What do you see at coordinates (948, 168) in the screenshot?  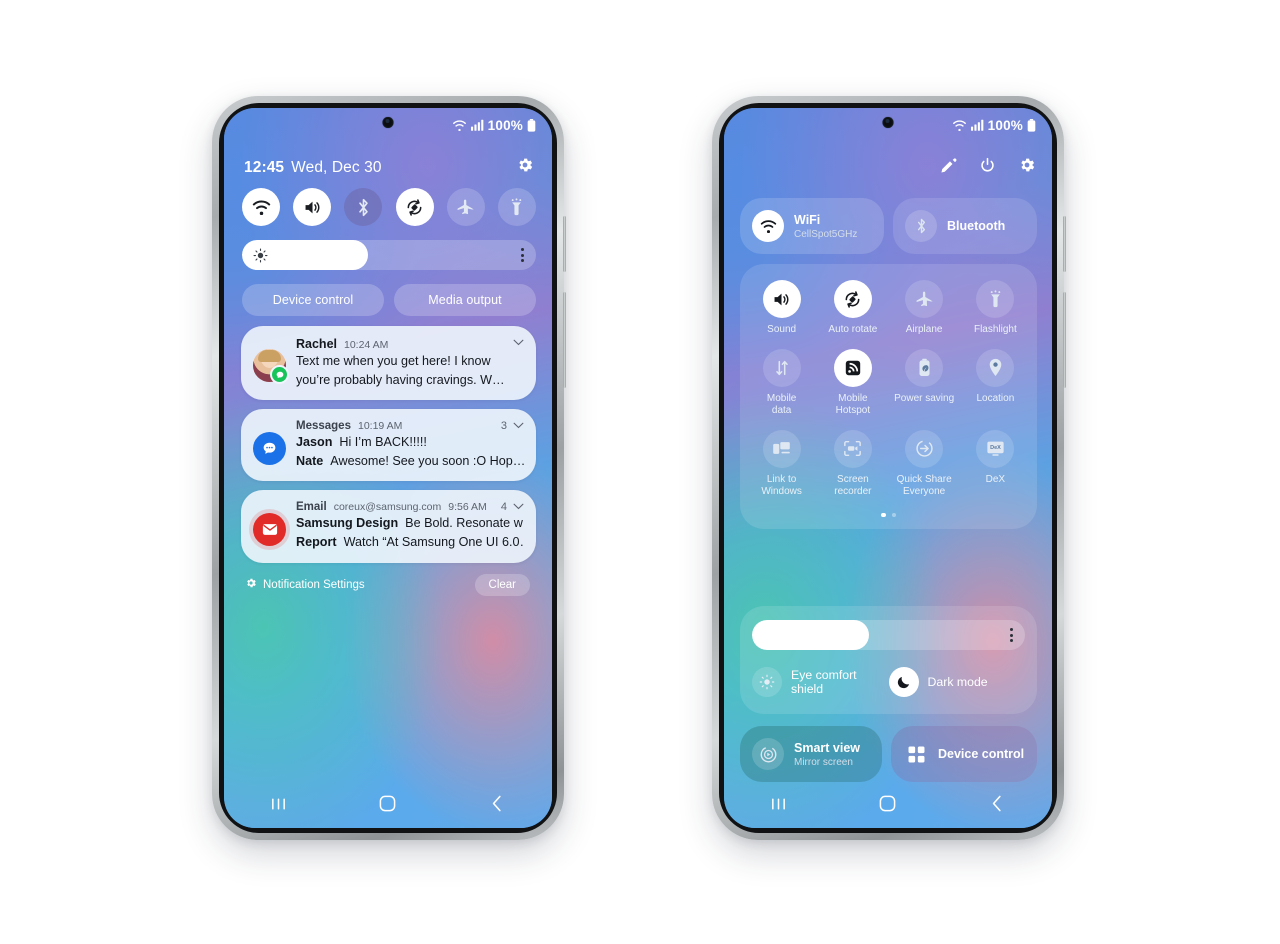 I see `pencil-icon` at bounding box center [948, 168].